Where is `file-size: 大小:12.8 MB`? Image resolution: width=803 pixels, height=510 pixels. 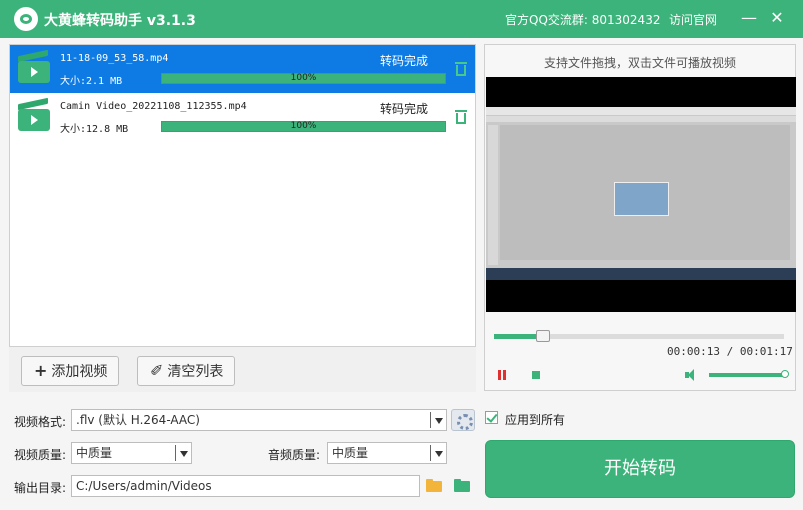
file-size: 大小:12.8 MB is located at coordinates (94, 129).